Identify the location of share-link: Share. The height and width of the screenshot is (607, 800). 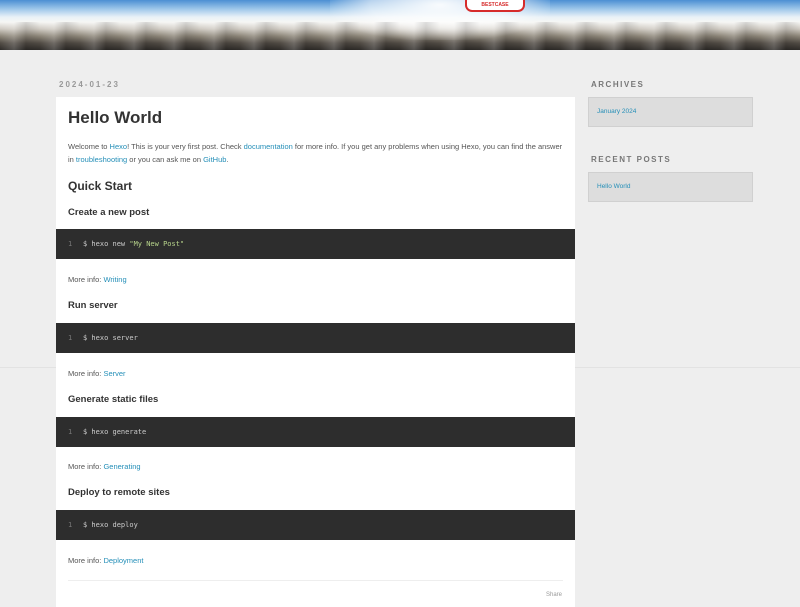
(554, 595).